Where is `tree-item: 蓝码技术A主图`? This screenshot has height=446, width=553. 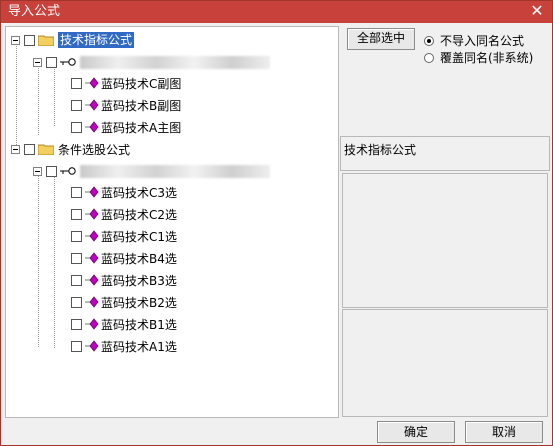 tree-item: 蓝码技术A主图 is located at coordinates (126, 127).